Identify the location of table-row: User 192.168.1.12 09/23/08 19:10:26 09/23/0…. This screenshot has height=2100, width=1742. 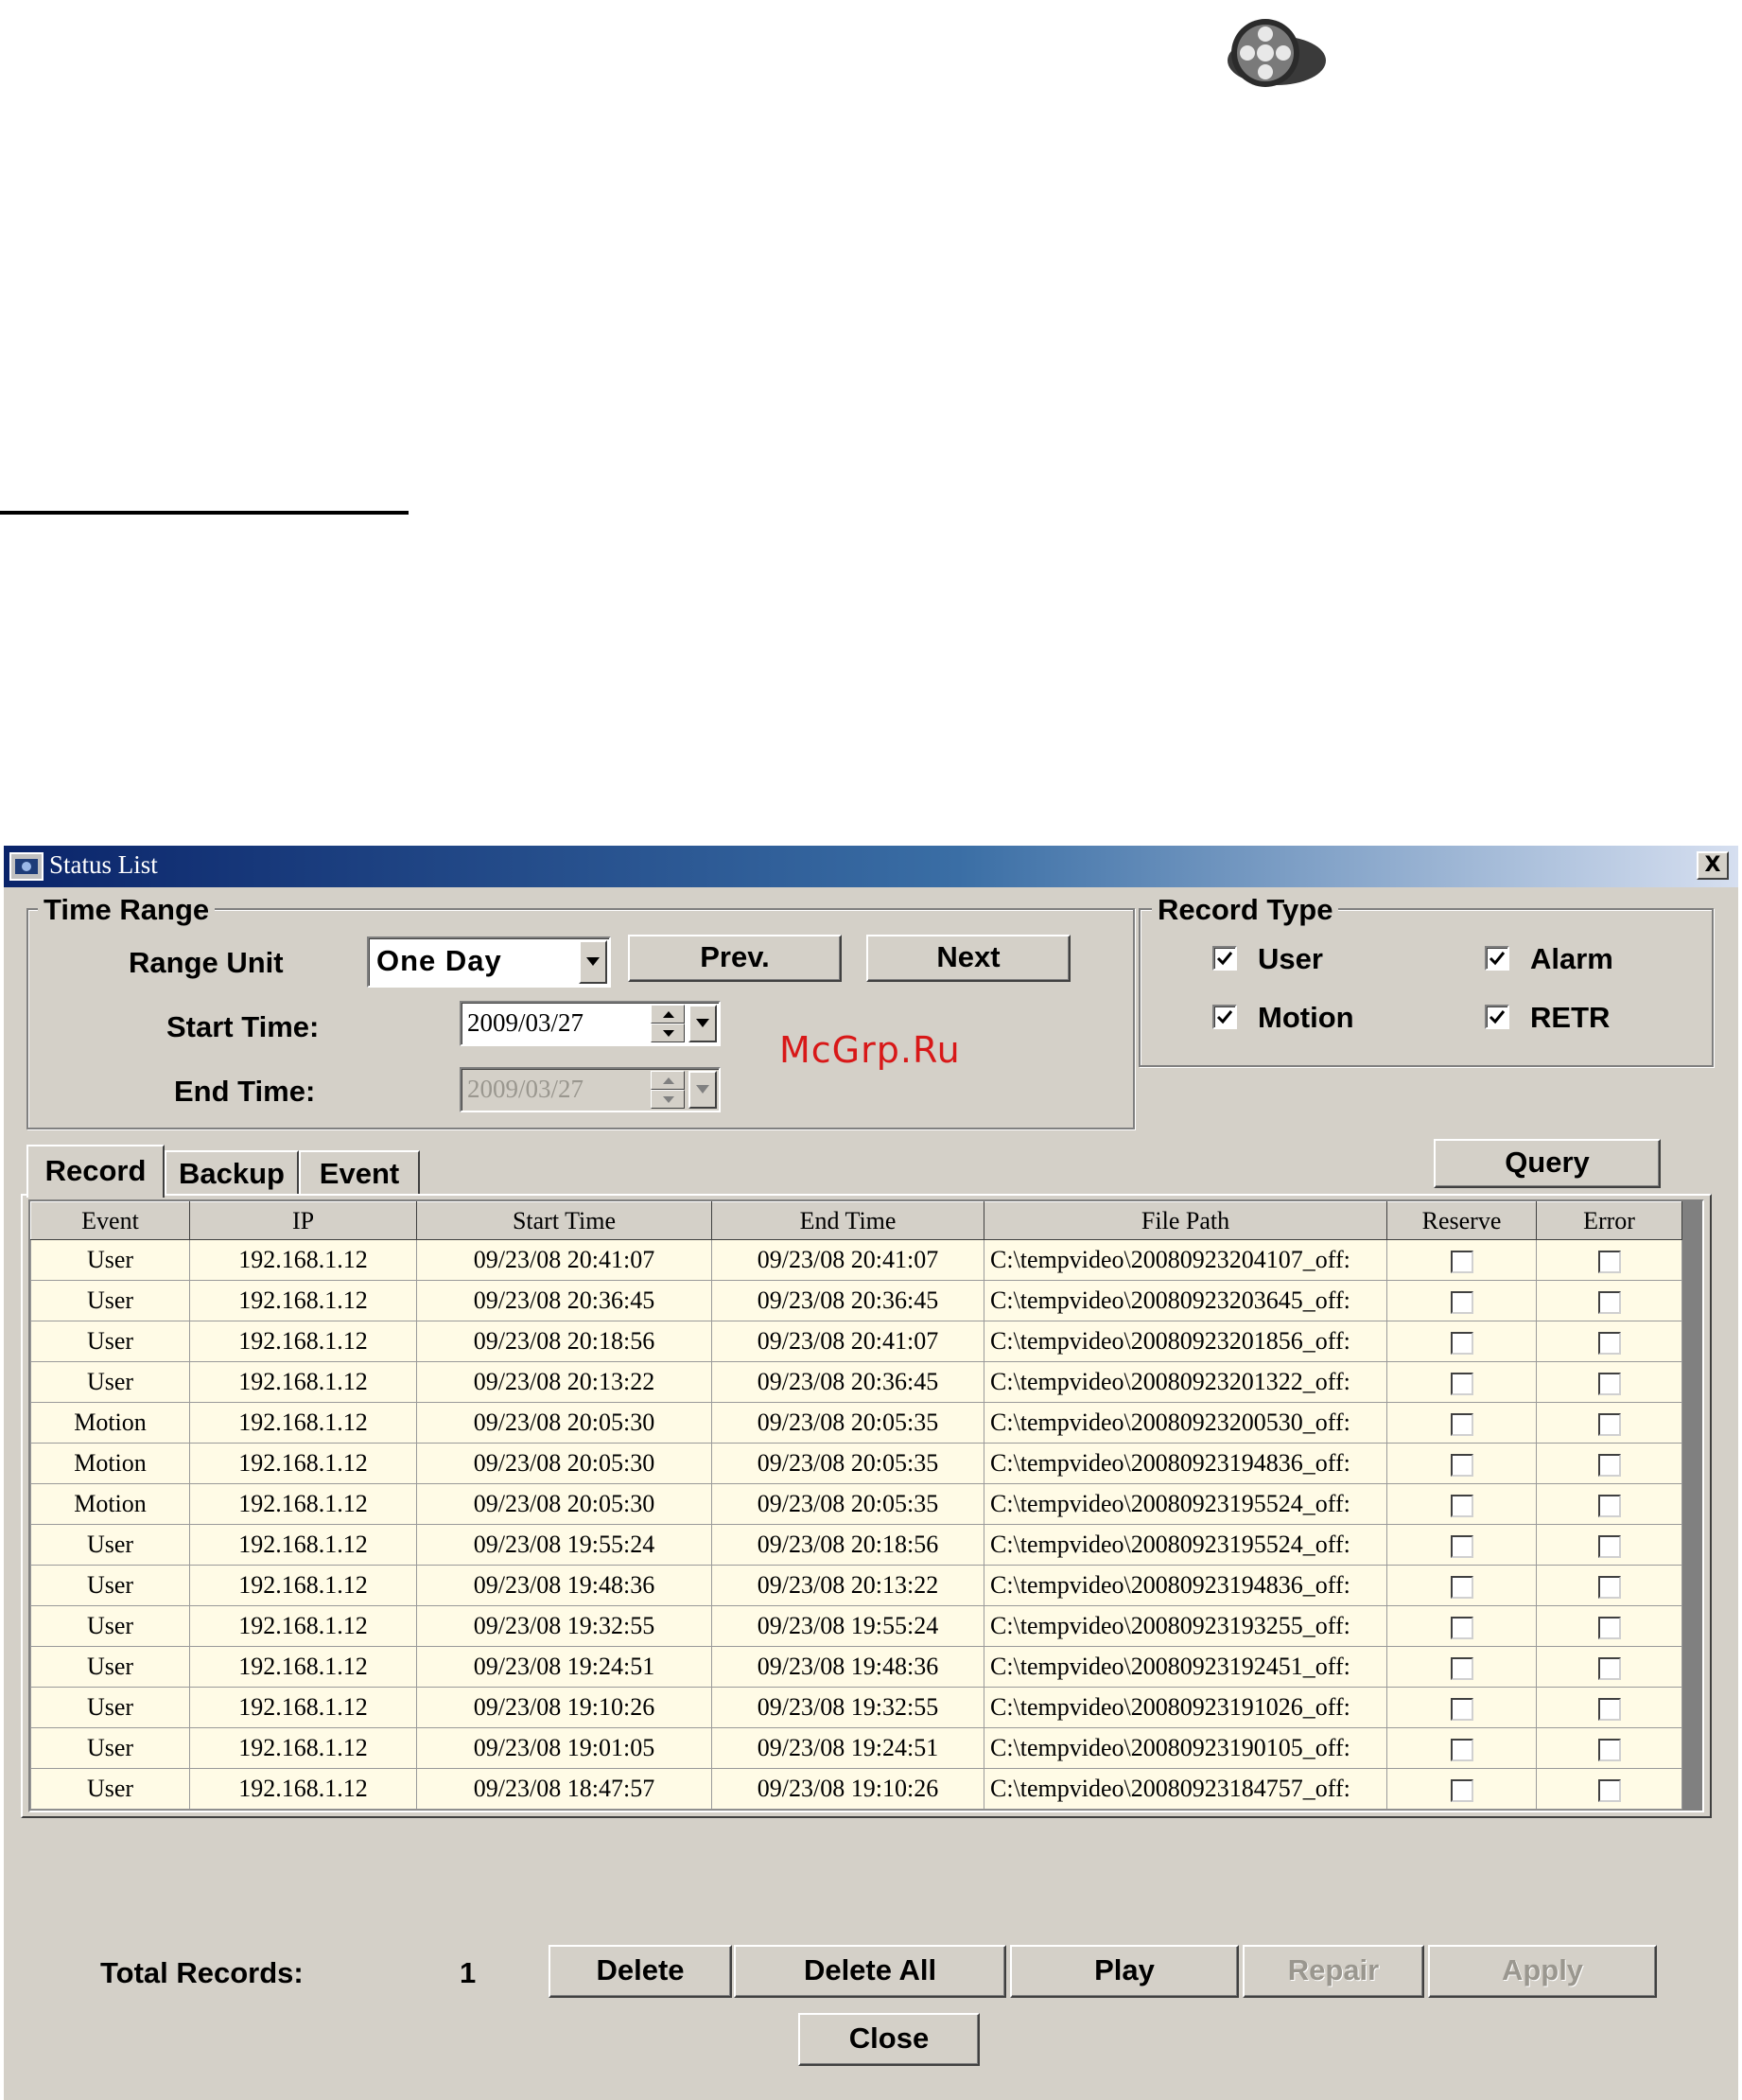
(856, 1707).